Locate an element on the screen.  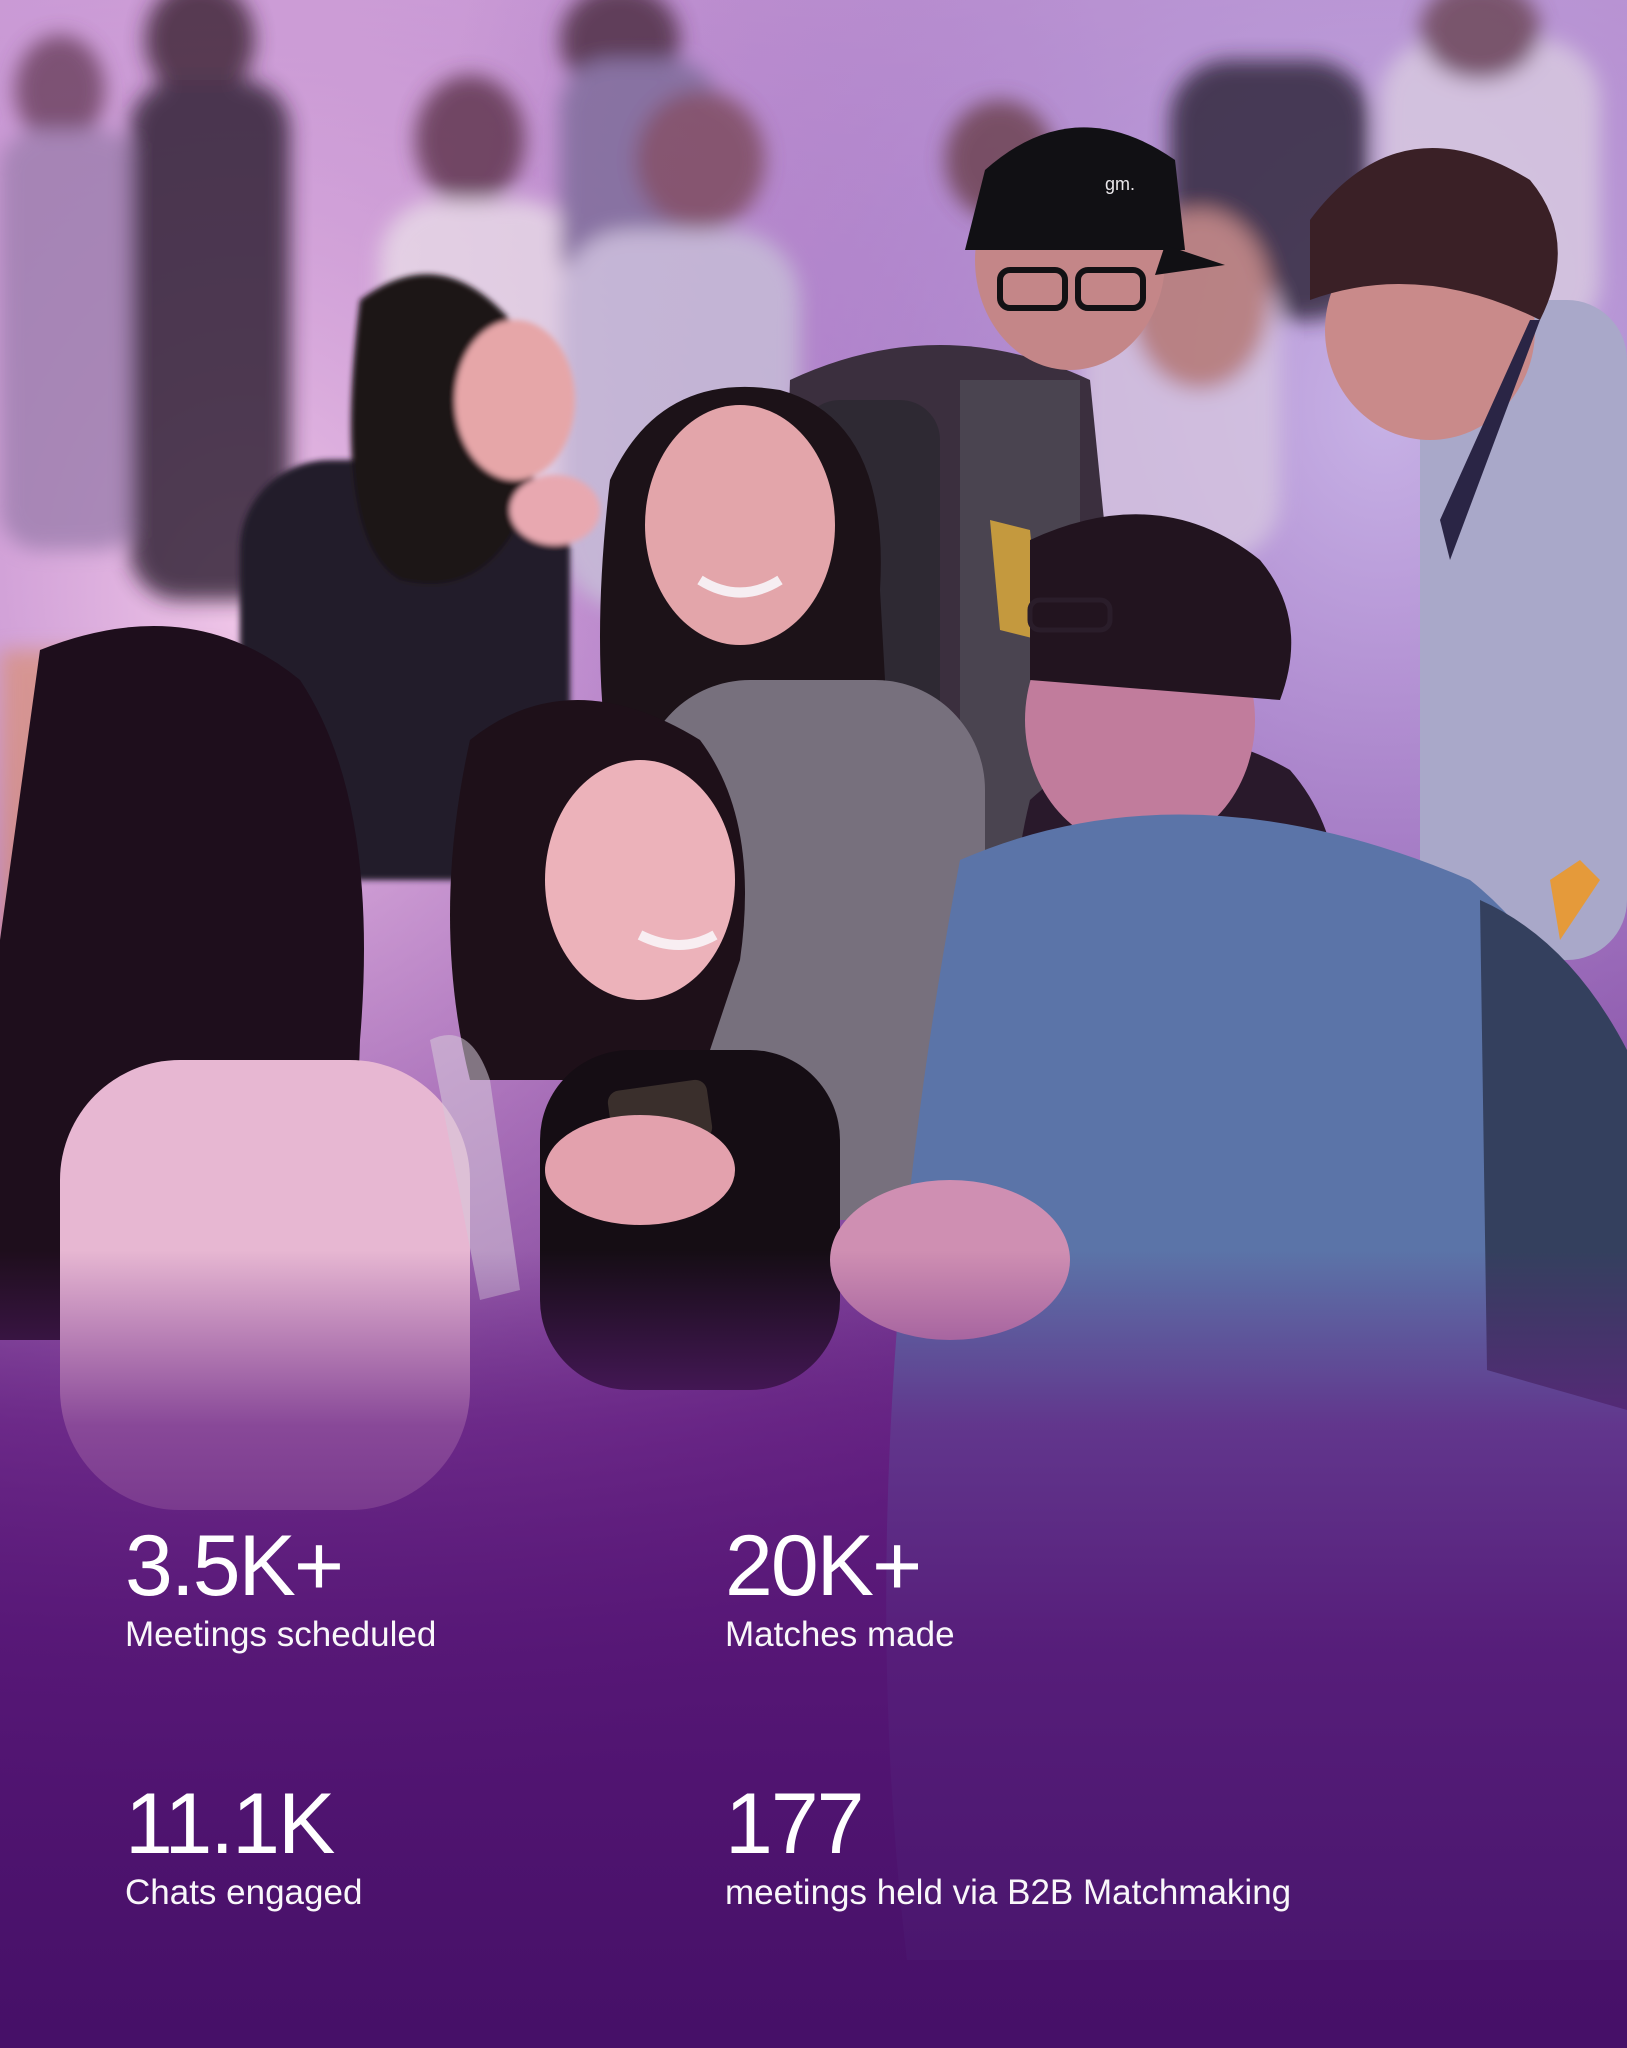
stat-value: 11.1K is located at coordinates (230, 1824).